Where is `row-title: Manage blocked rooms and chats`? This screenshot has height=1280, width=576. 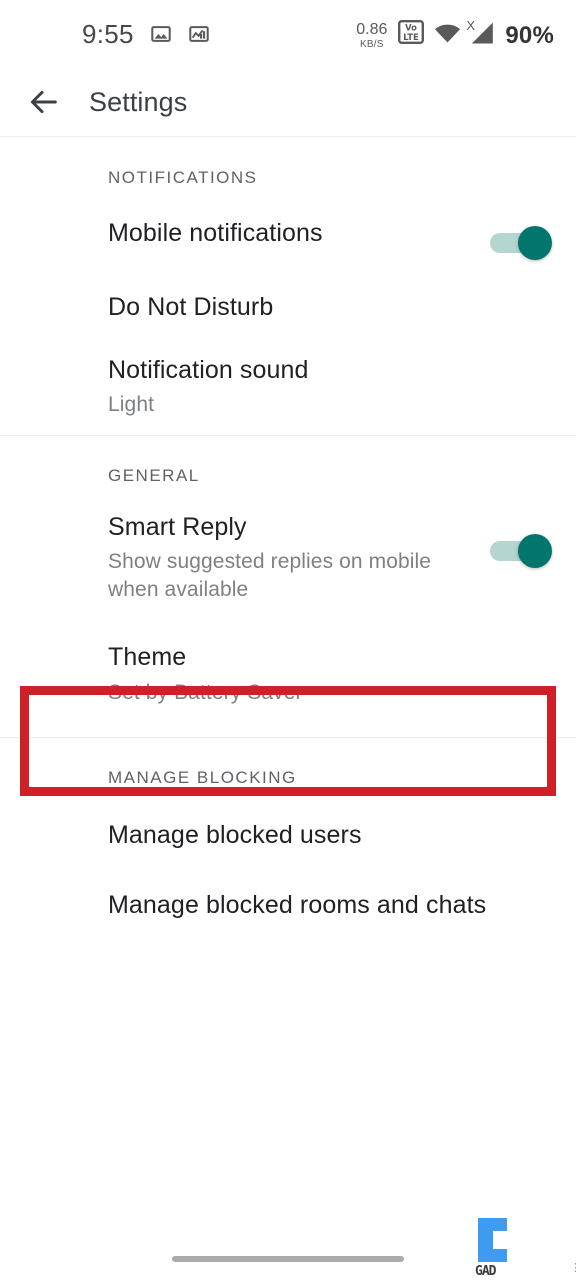 row-title: Manage blocked rooms and chats is located at coordinates (297, 905).